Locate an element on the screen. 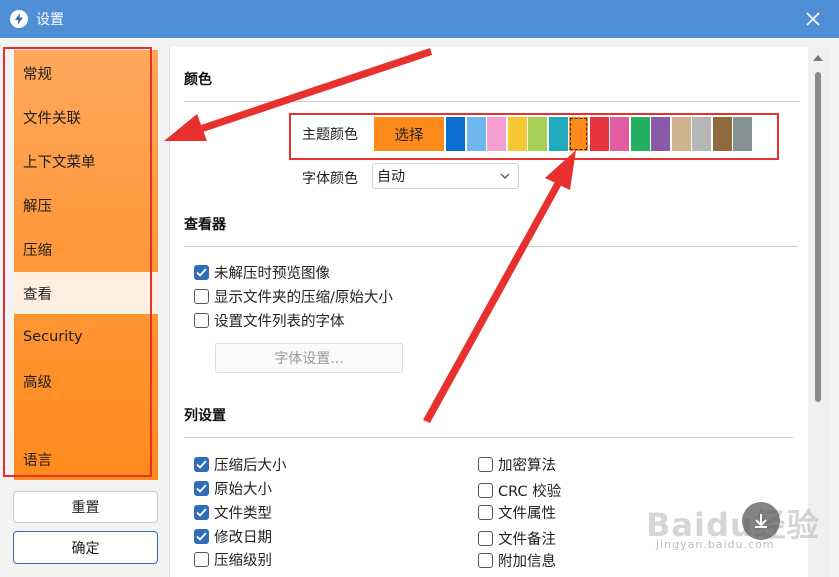 This screenshot has width=839, height=577. checkbox-comment: 文件备注 is located at coordinates (517, 538).